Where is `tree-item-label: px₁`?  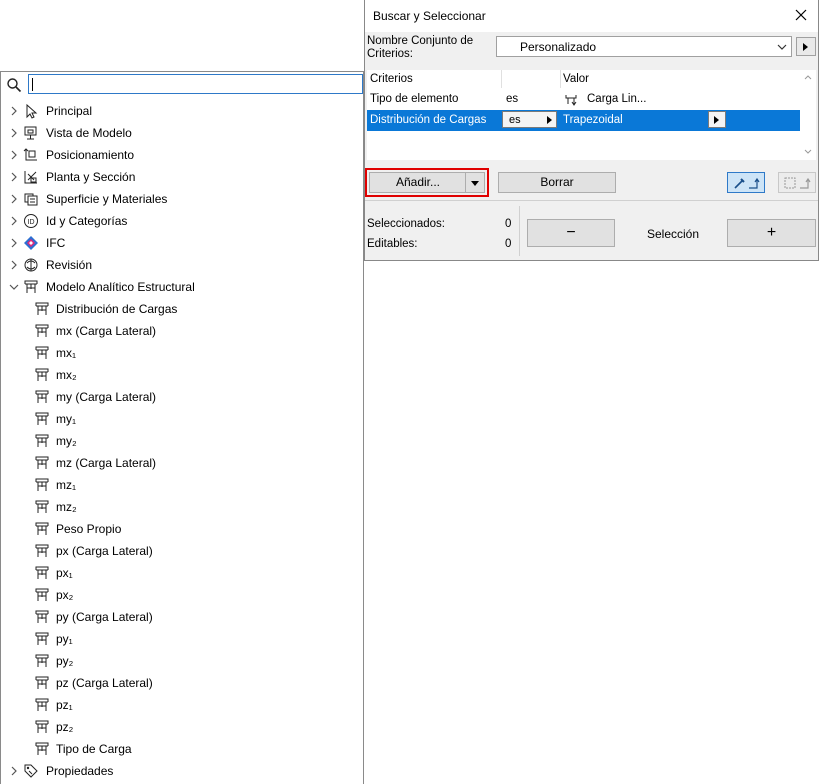
tree-item-label: px₁ is located at coordinates (64, 573).